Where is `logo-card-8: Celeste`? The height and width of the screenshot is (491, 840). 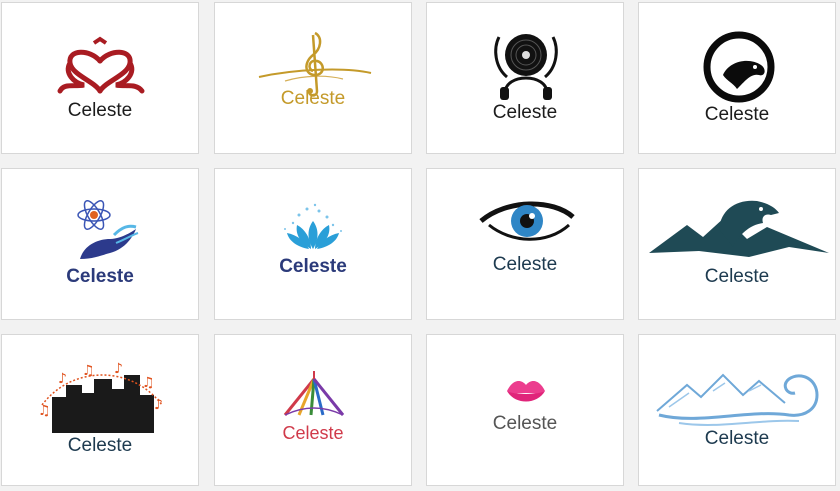
logo-card-8: Celeste is located at coordinates (737, 244).